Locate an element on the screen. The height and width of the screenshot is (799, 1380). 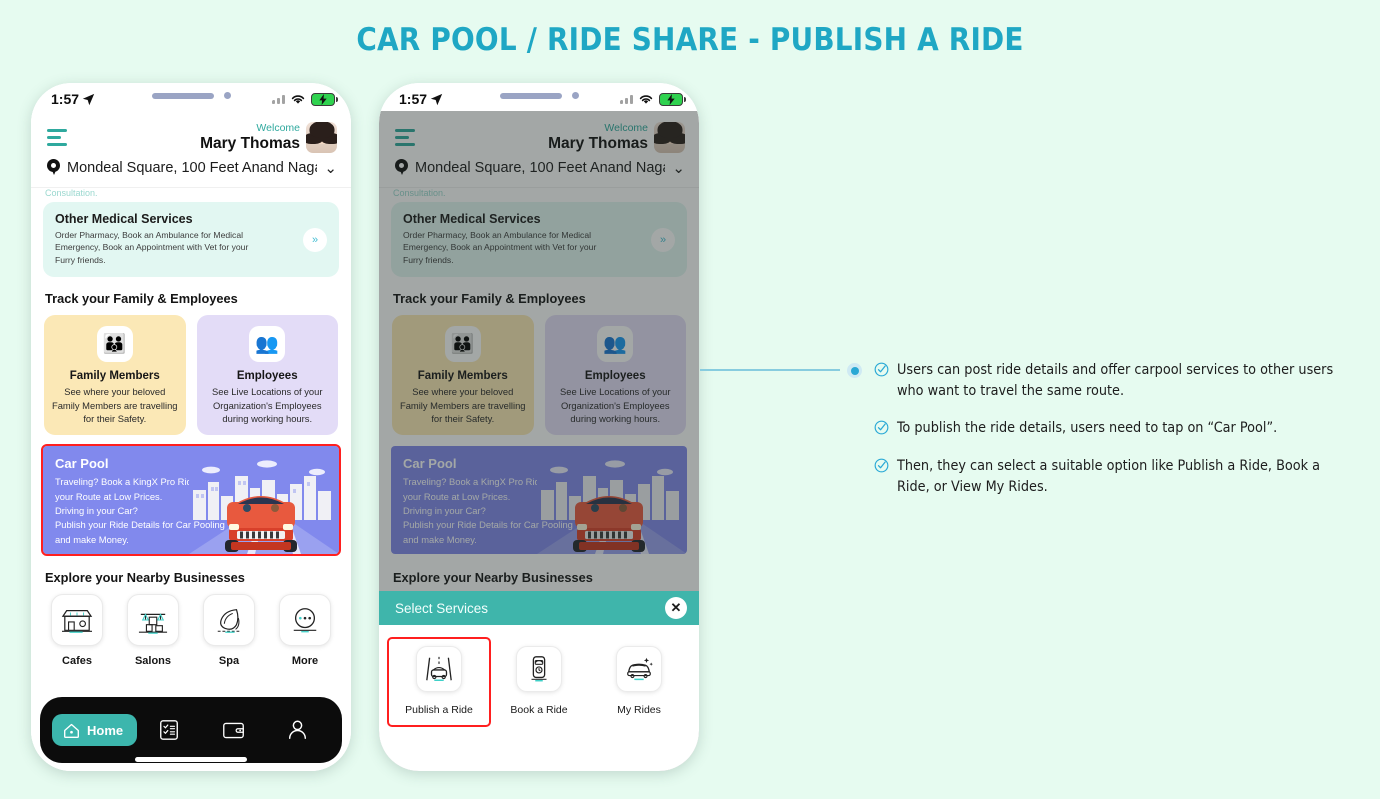
salon-icon is located at coordinates (153, 620).